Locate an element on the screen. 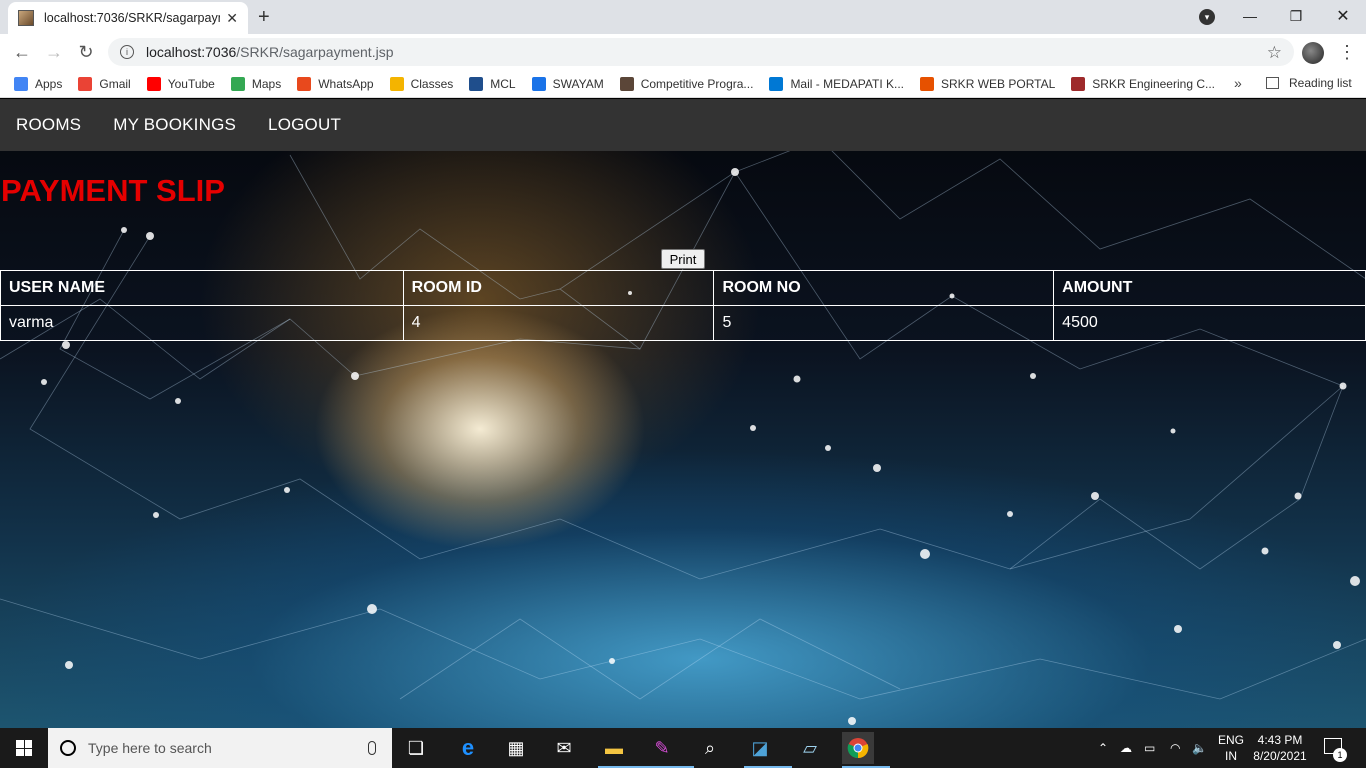 Image resolution: width=1366 pixels, height=768 pixels. restore-icon: ❐ is located at coordinates (1296, 16).